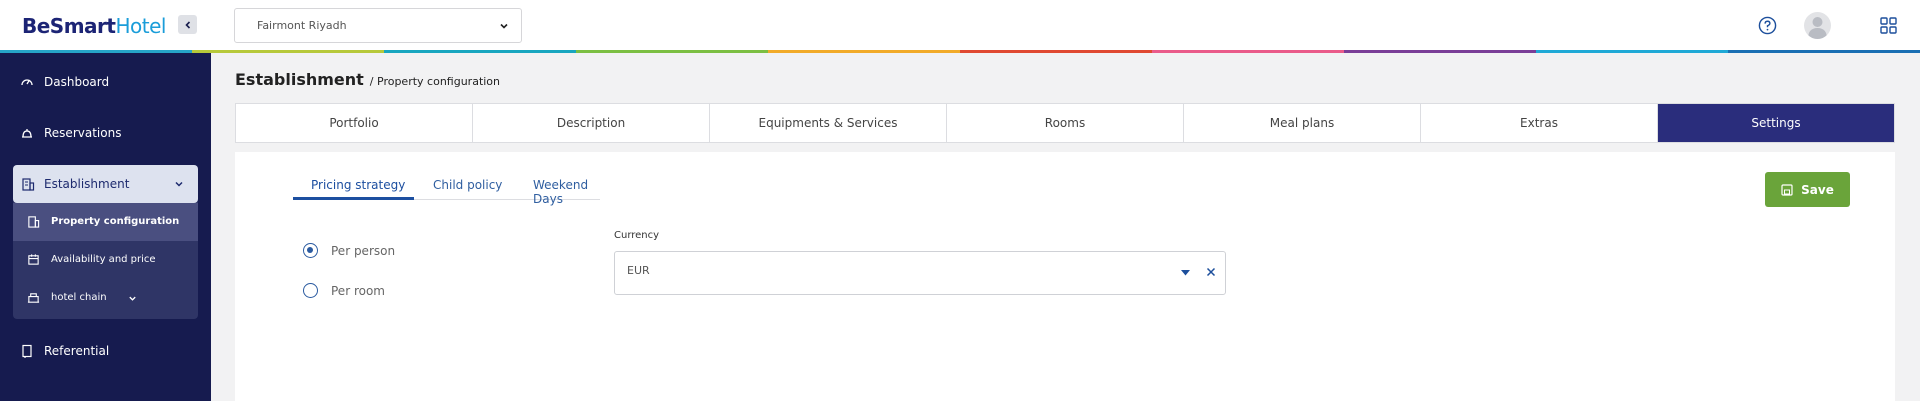  Describe the element at coordinates (591, 123) in the screenshot. I see `tab-description: Description` at that location.